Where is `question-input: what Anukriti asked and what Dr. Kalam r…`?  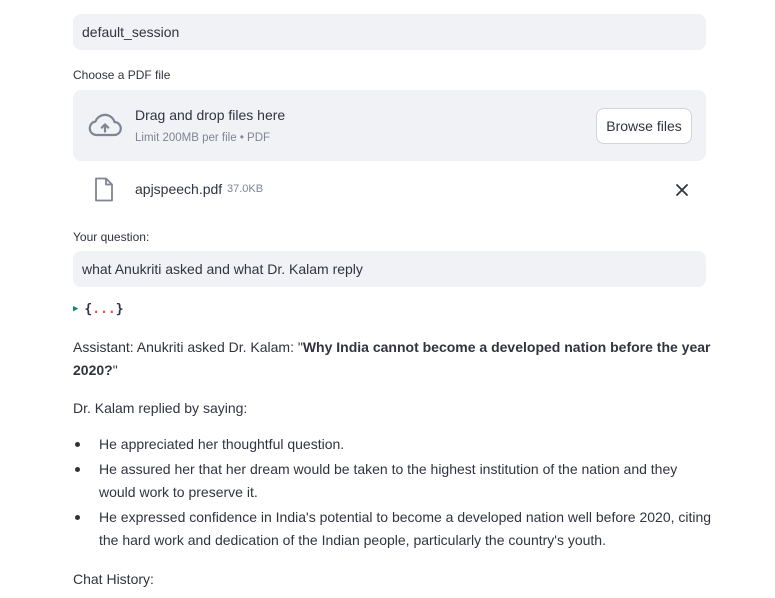
question-input: what Anukriti asked and what Dr. Kalam r… is located at coordinates (389, 269).